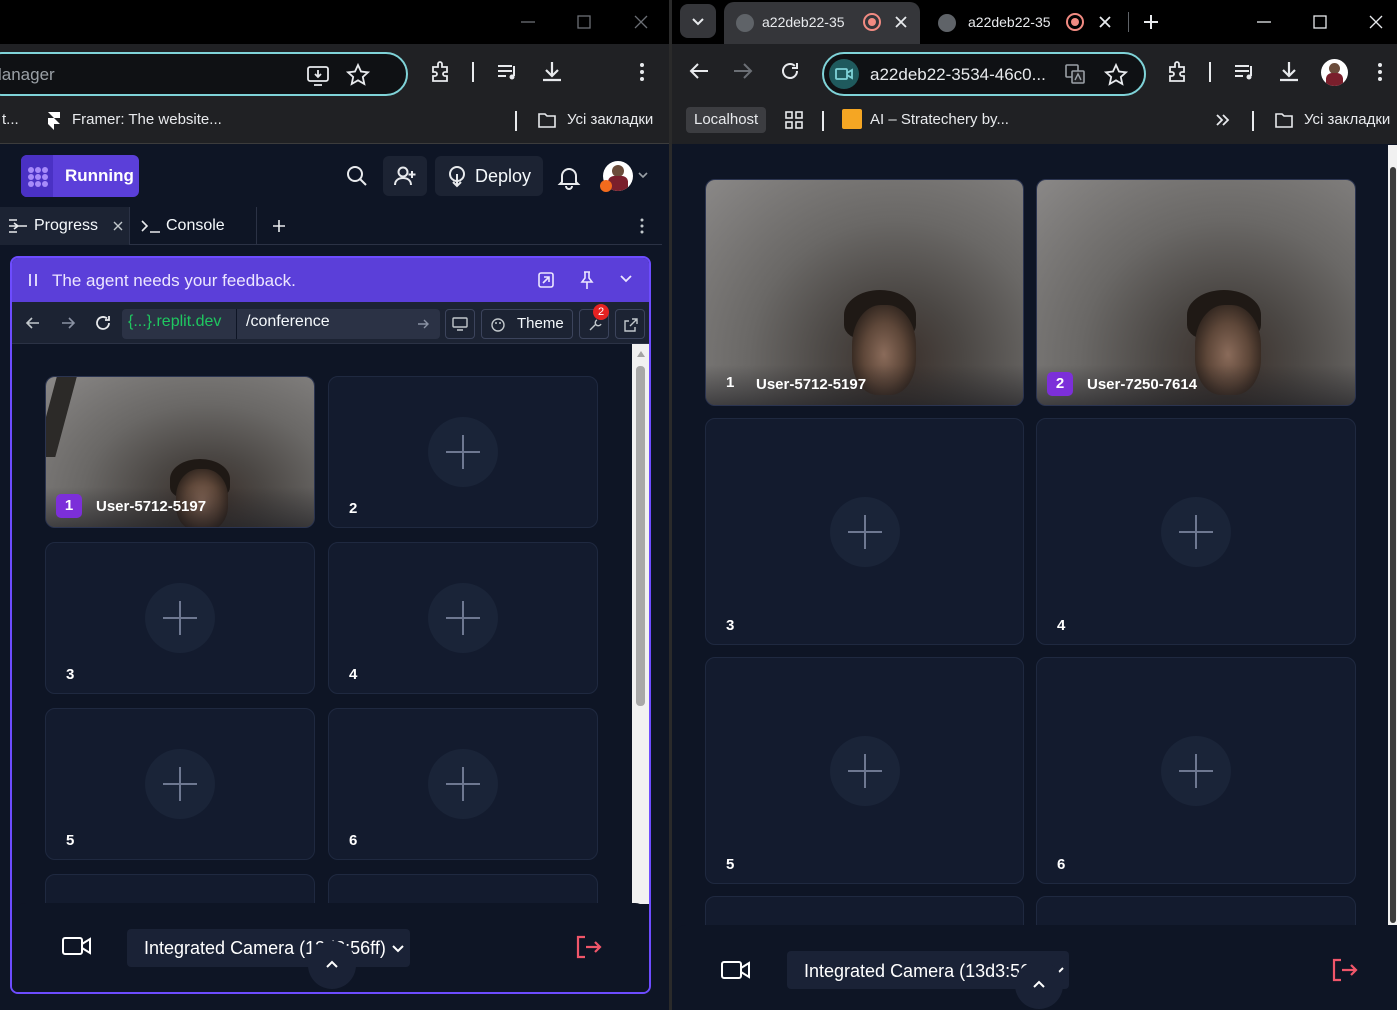 This screenshot has width=1397, height=1010. I want to click on url-field: {...}.replit.dev /conference, so click(281, 324).